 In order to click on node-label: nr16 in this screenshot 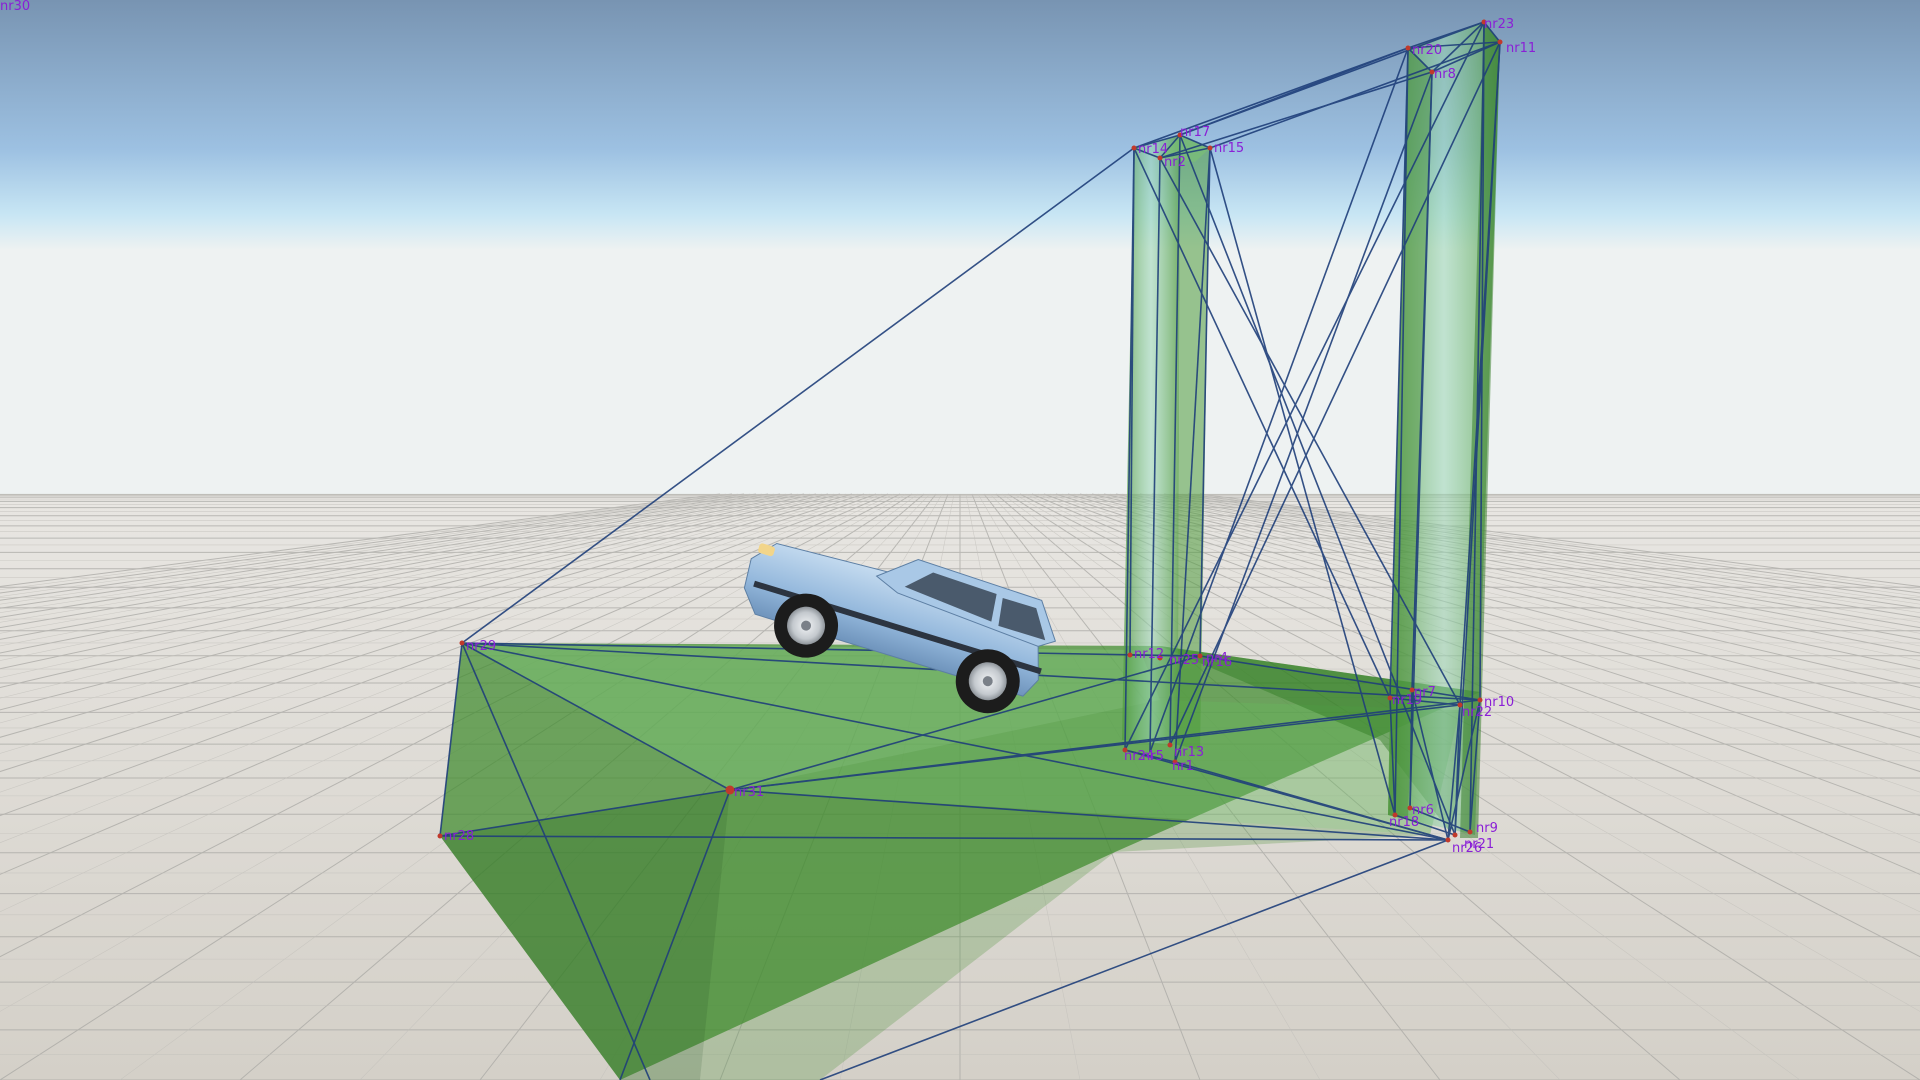, I will do `click(1217, 662)`.